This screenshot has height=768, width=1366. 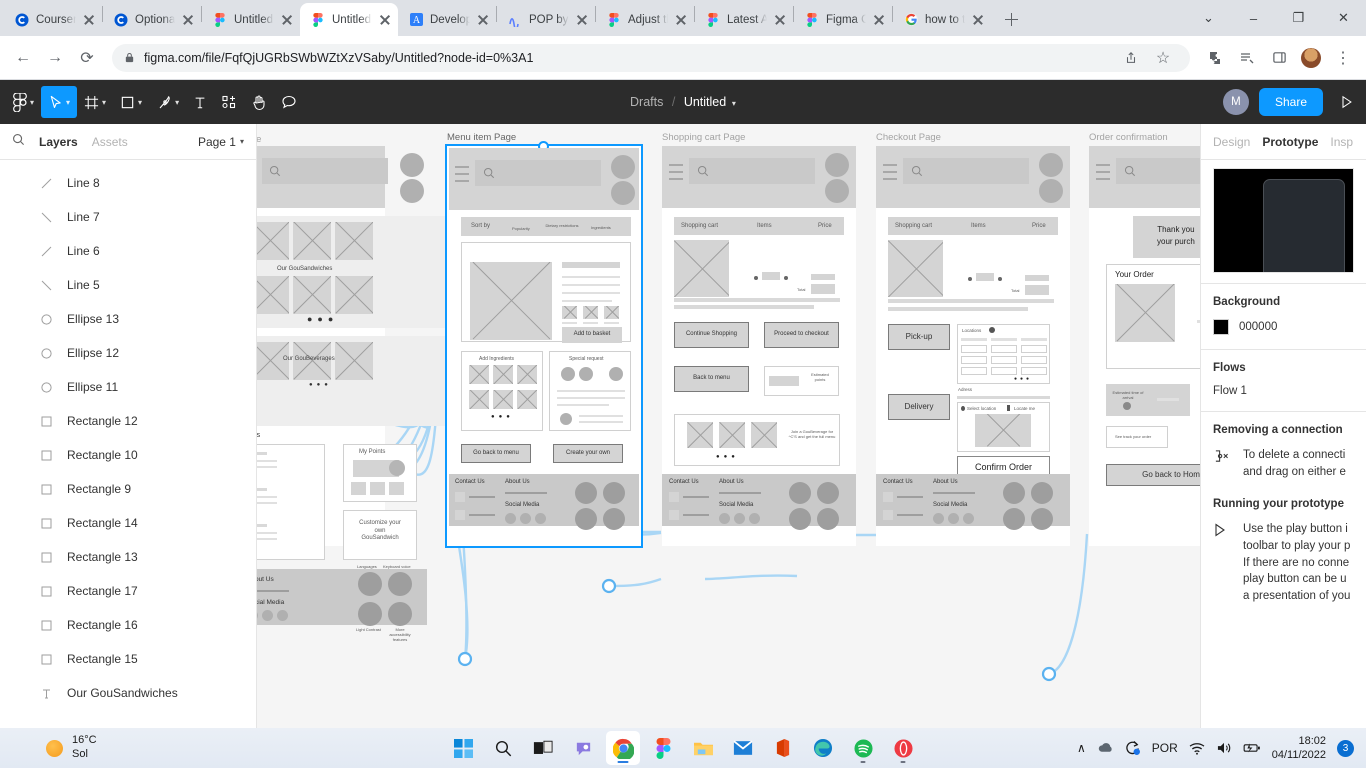 I want to click on page-selector: Page 1 ▾, so click(x=221, y=142).